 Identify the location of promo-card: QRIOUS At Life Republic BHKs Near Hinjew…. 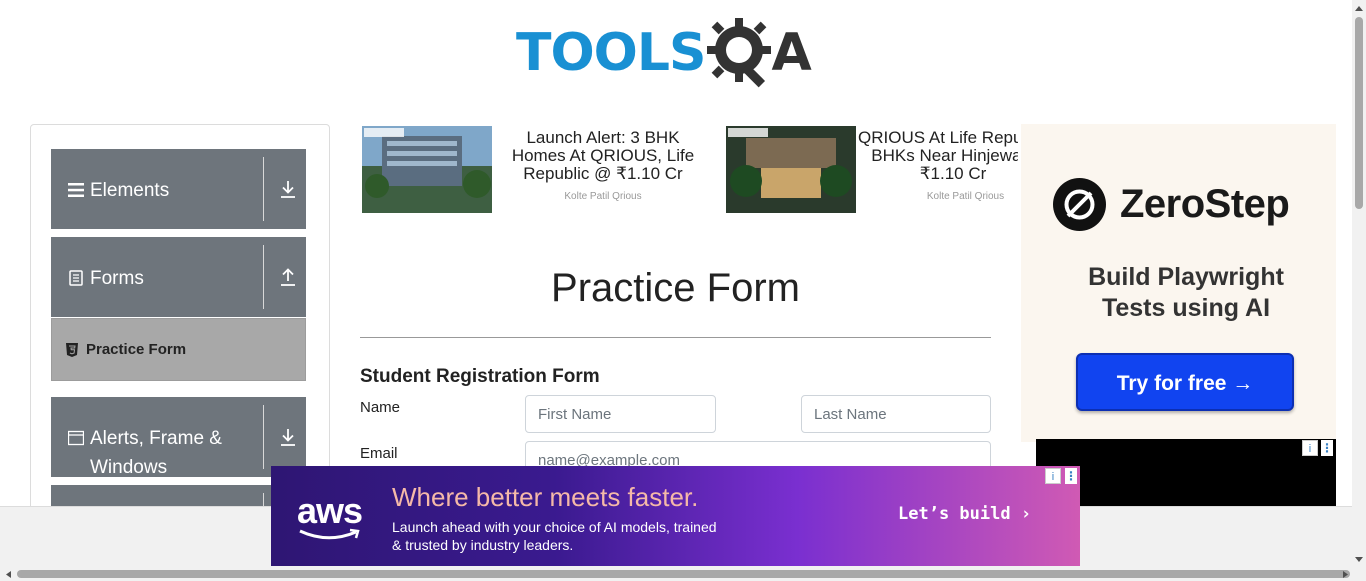
(876, 171).